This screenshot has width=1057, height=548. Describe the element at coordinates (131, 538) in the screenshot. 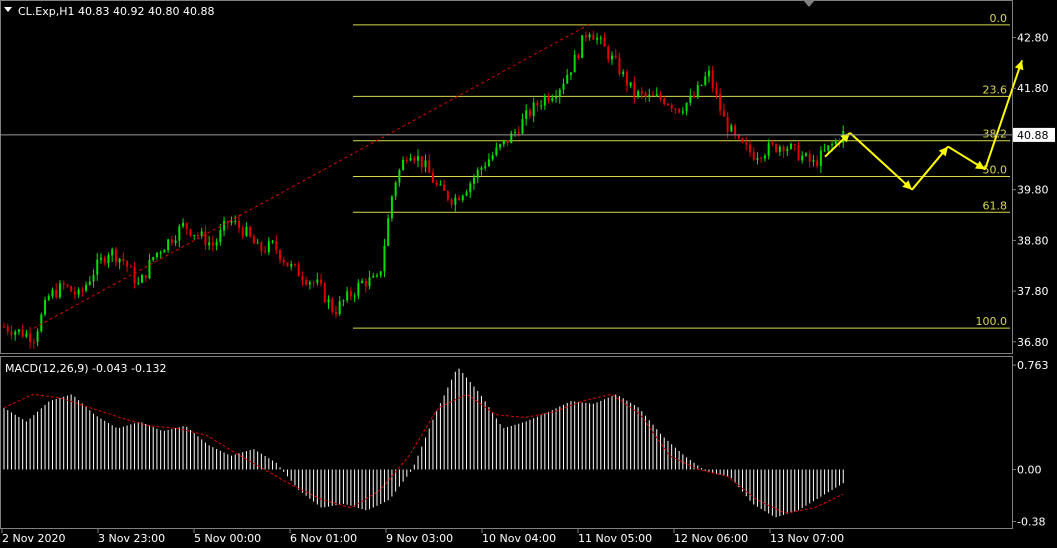

I see `time-tick-label: 3 Nov 23:00` at that location.